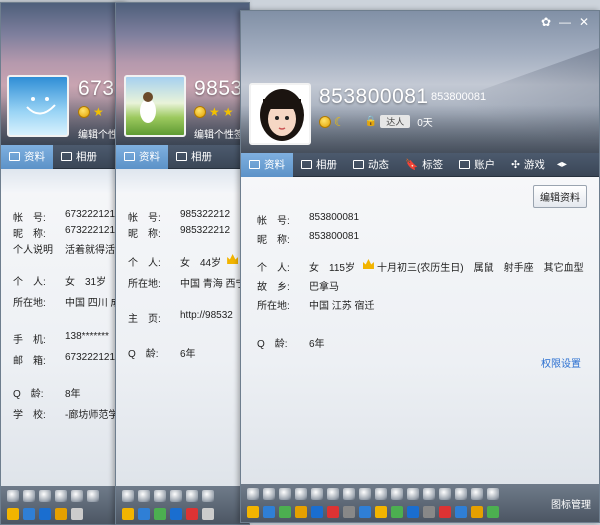 The image size is (600, 525). Describe the element at coordinates (515, 164) in the screenshot. I see `game-icon: ✣` at that location.